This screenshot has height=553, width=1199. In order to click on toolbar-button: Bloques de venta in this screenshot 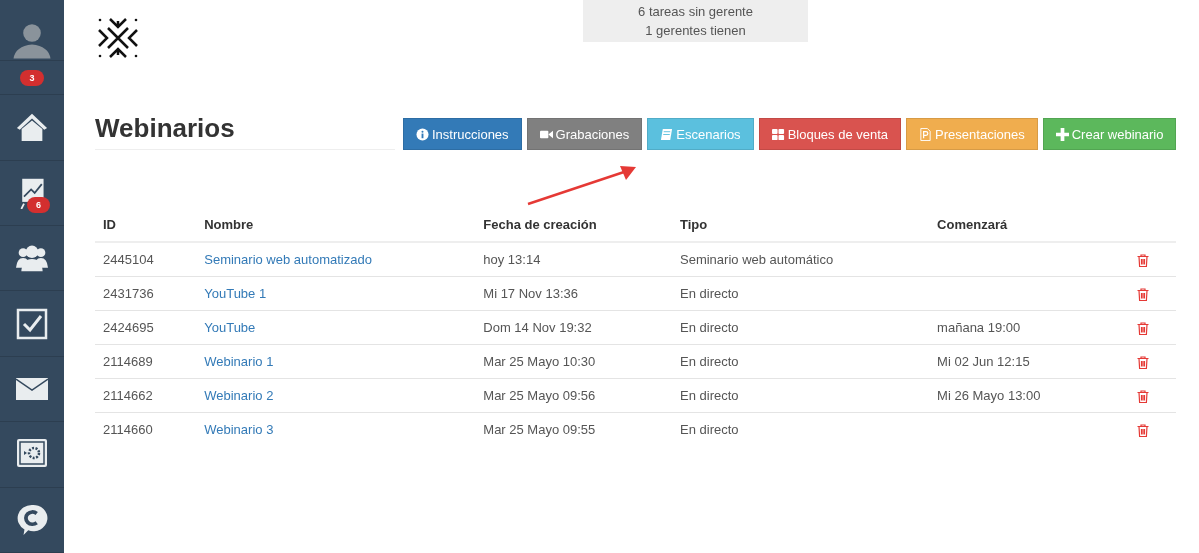, I will do `click(830, 134)`.